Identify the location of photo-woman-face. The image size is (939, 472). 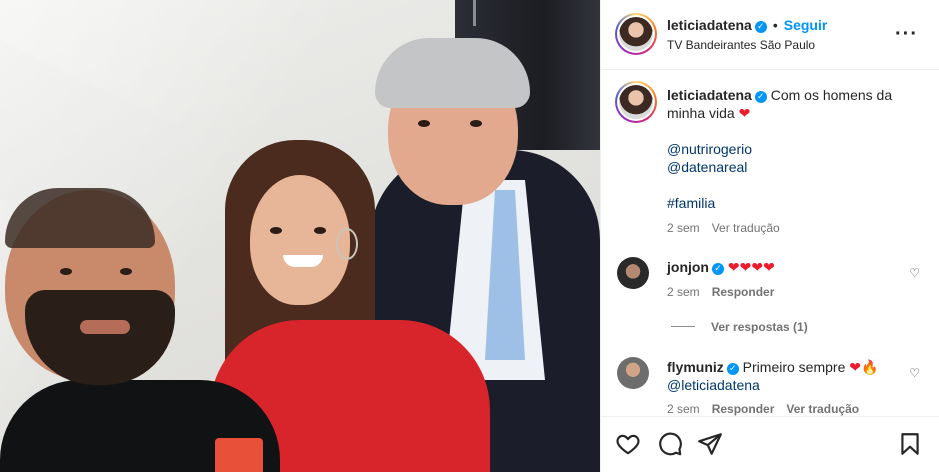
(300, 240).